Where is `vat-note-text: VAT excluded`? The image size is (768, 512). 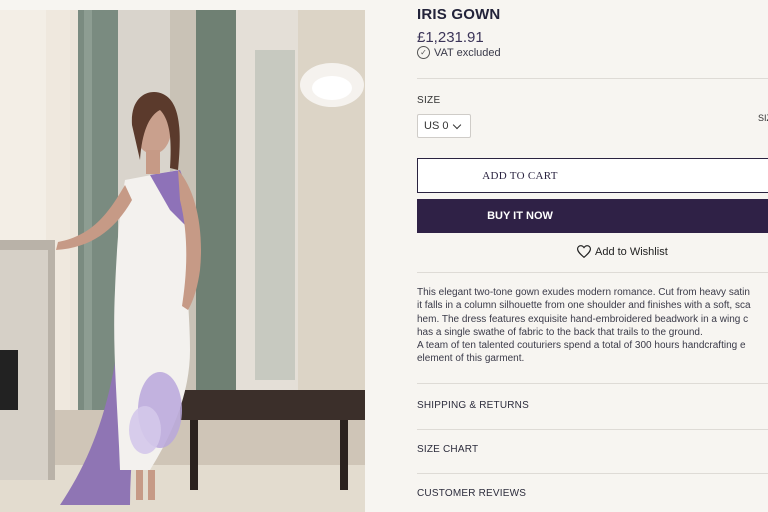 vat-note-text: VAT excluded is located at coordinates (467, 52).